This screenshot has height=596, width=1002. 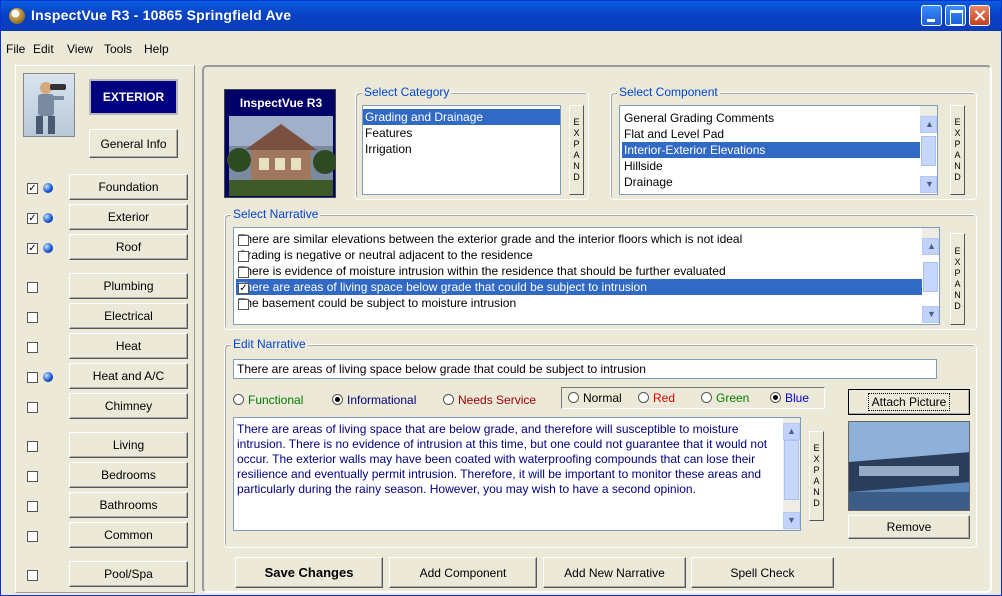 What do you see at coordinates (32, 188) in the screenshot?
I see `sidebar-check-0: ✓` at bounding box center [32, 188].